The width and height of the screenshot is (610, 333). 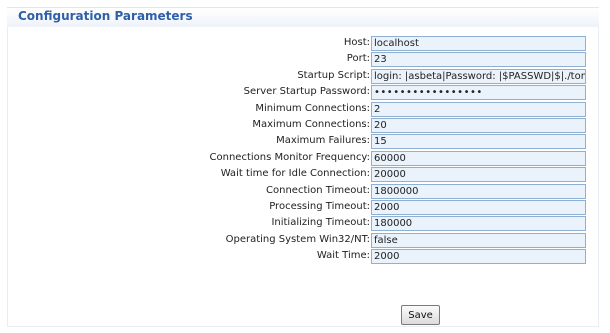 I want to click on form-row-processing-timeout: Processing Timeout:, so click(x=305, y=207).